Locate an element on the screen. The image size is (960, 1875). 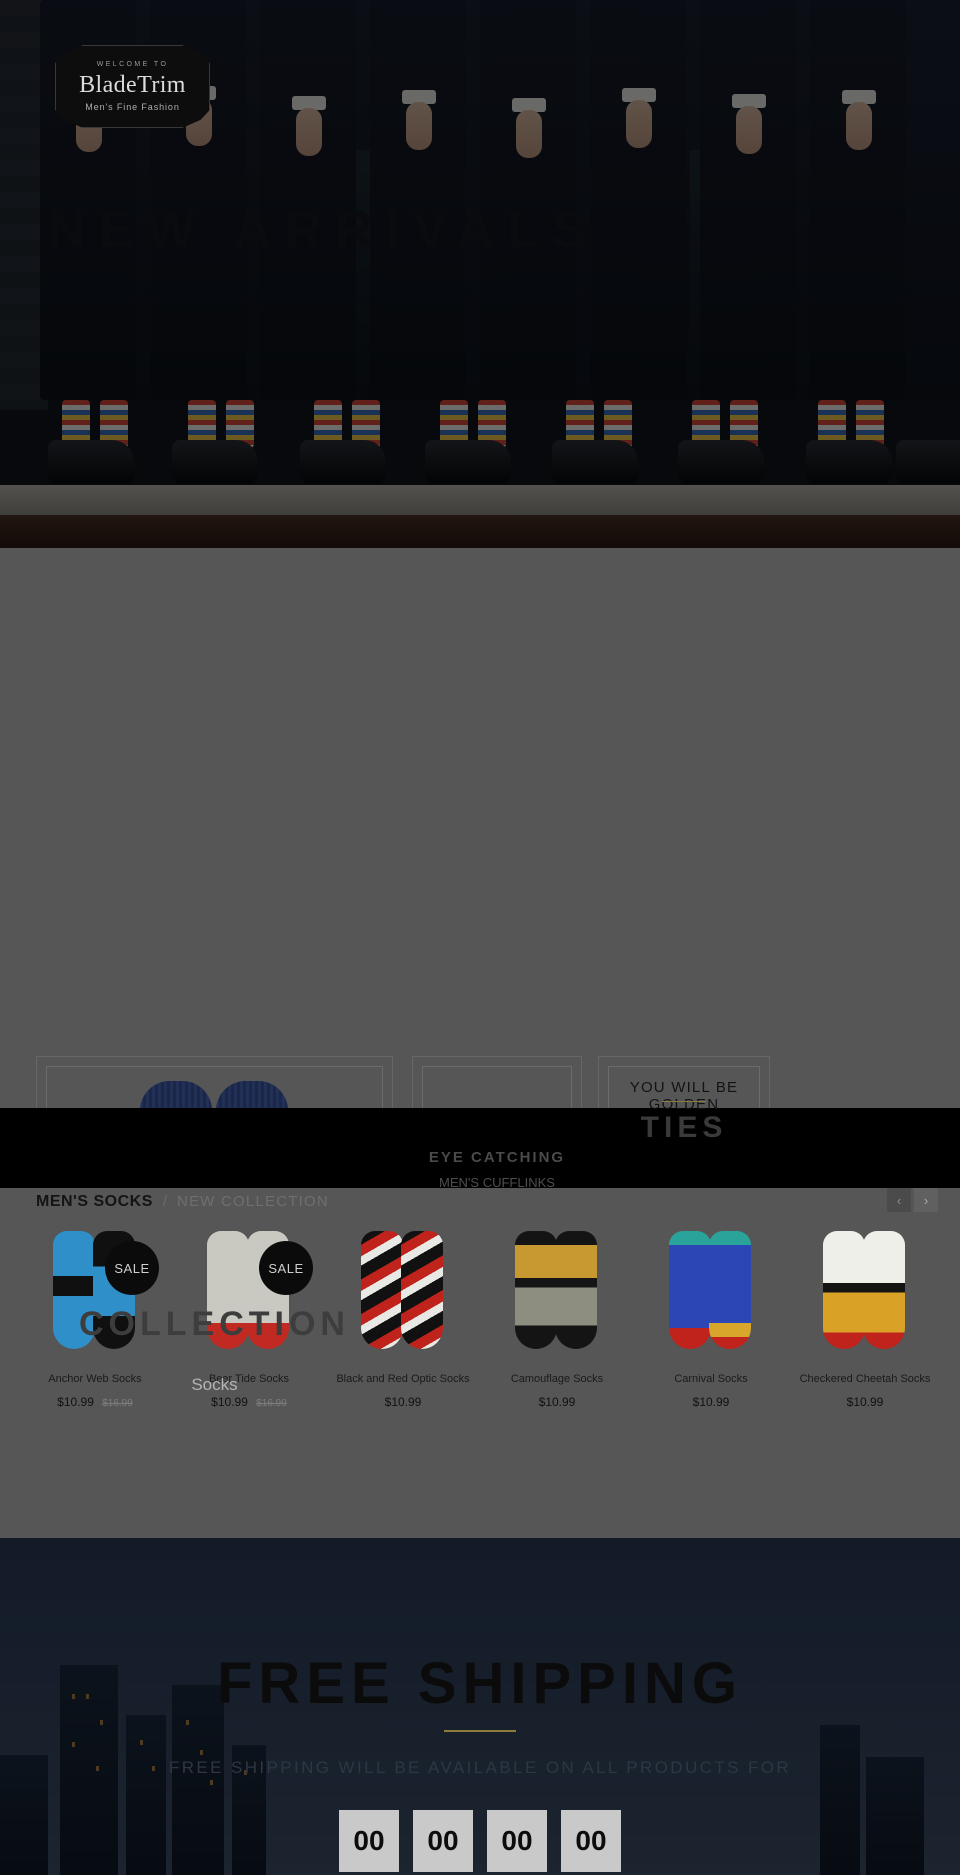
product-name: Carnival Socks is located at coordinates (711, 1379).